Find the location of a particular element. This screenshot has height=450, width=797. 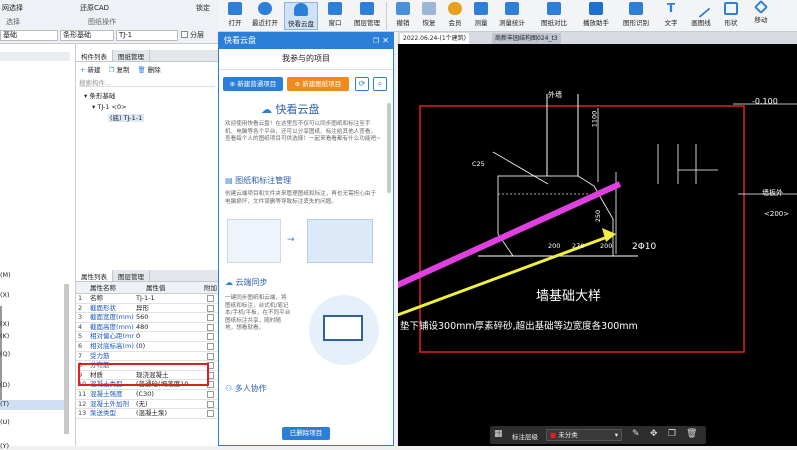

strip-item-1: (M) is located at coordinates (5, 275).